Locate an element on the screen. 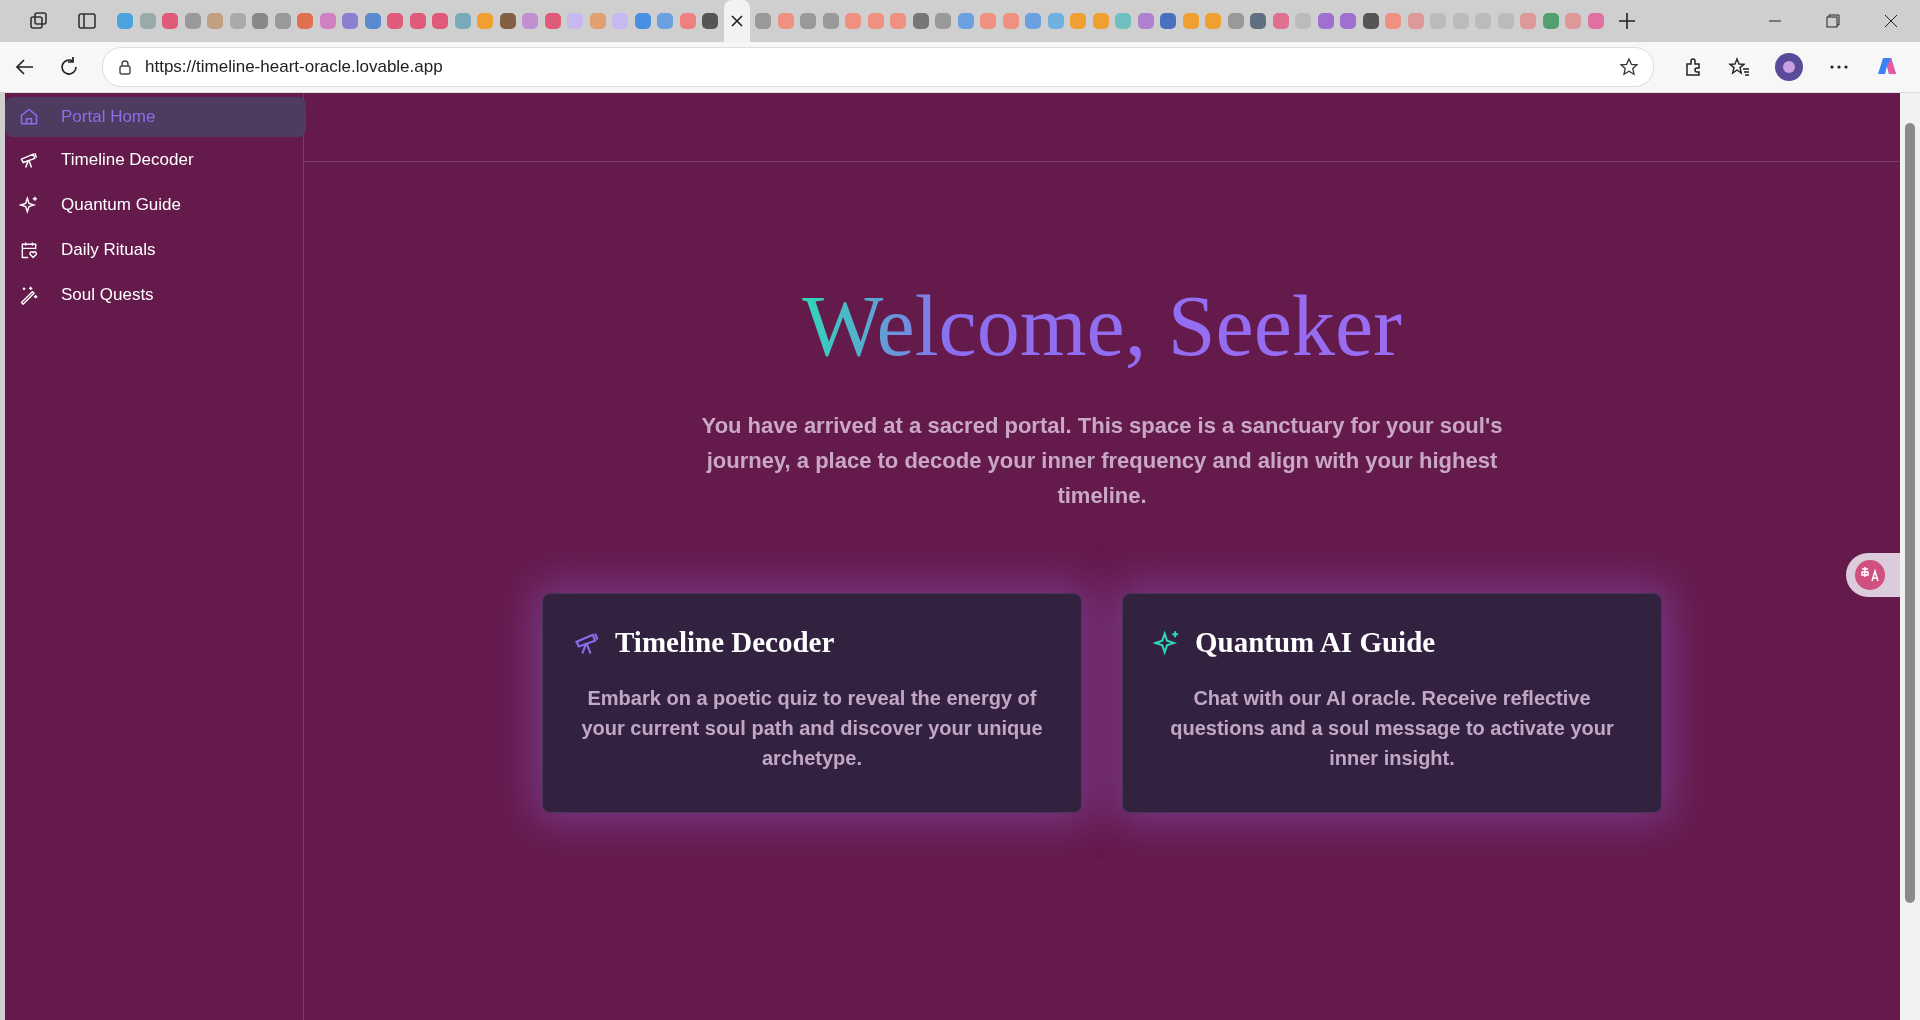  intro-paragraph: You have arrived at a sacred portal. This space is a sanctuary for your soul's journey, a place to decode your inner frequency and align with your highest timeline. is located at coordinates (1102, 461).